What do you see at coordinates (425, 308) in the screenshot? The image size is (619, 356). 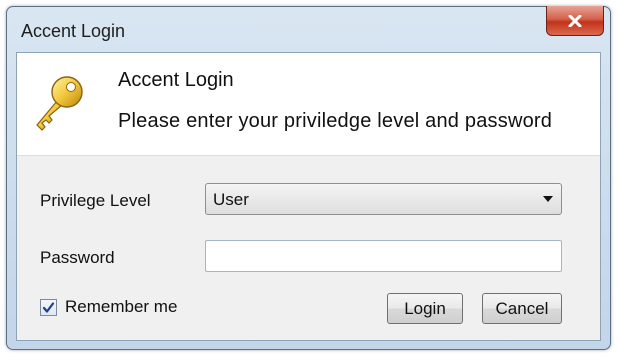 I see `login-button: Login` at bounding box center [425, 308].